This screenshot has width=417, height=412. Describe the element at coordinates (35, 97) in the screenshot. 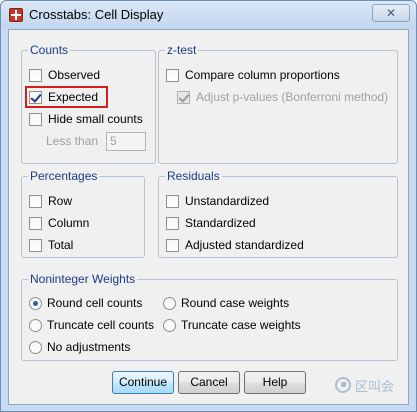

I see `expected-checkbox-box` at that location.